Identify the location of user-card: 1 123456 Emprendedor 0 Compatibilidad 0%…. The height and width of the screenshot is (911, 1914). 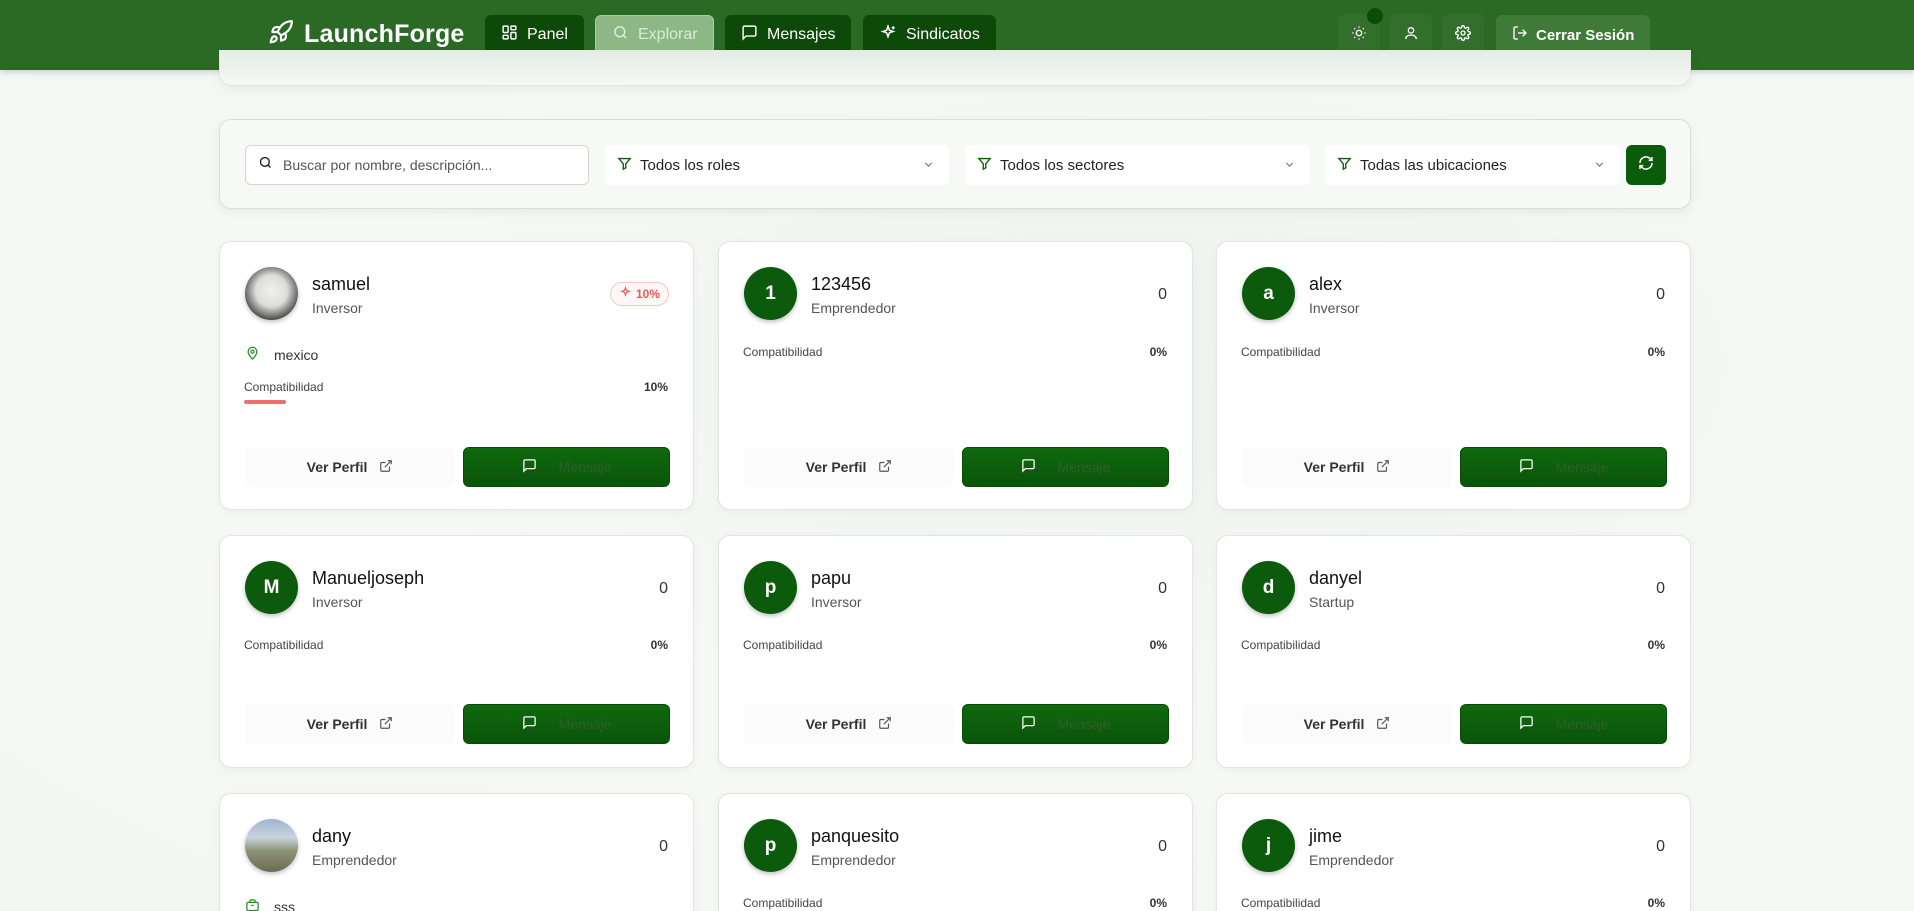
(955, 375).